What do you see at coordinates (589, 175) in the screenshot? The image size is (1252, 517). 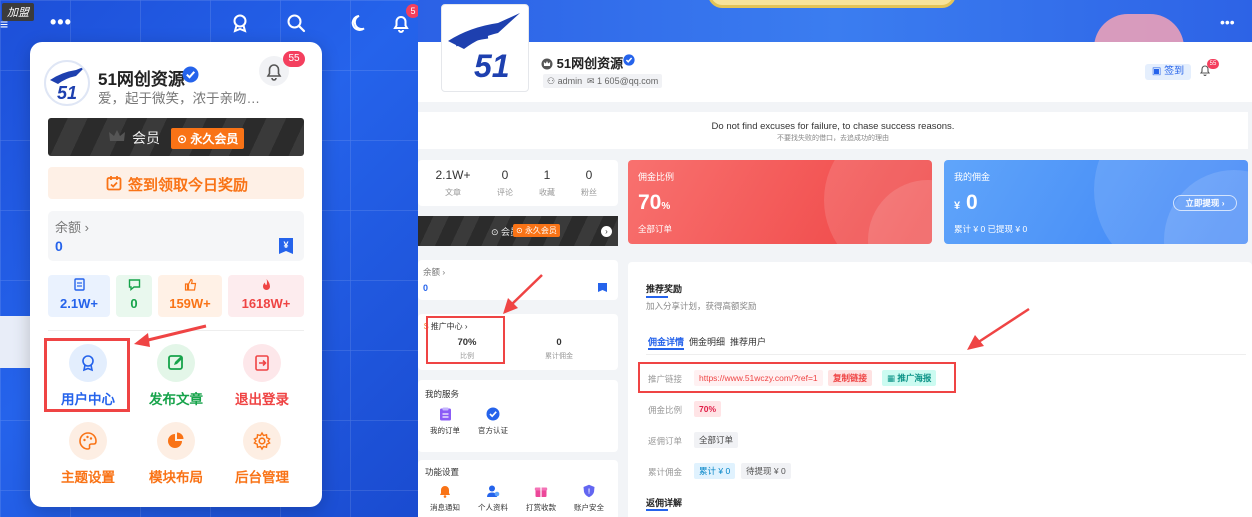 I see `kpi-value: 0` at bounding box center [589, 175].